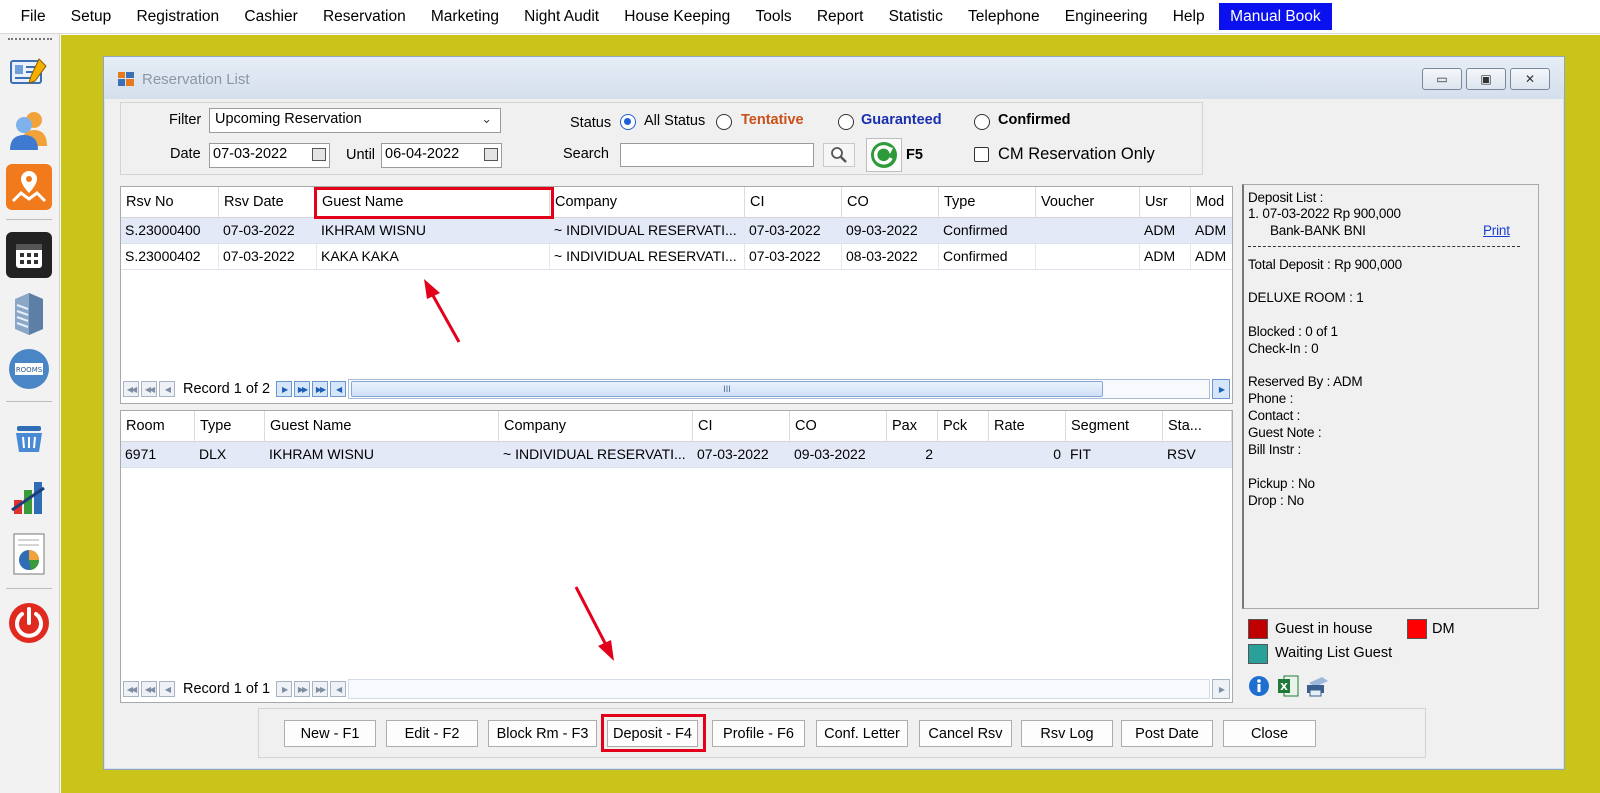 The height and width of the screenshot is (793, 1600). What do you see at coordinates (1288, 686) in the screenshot?
I see `excel-icon: X` at bounding box center [1288, 686].